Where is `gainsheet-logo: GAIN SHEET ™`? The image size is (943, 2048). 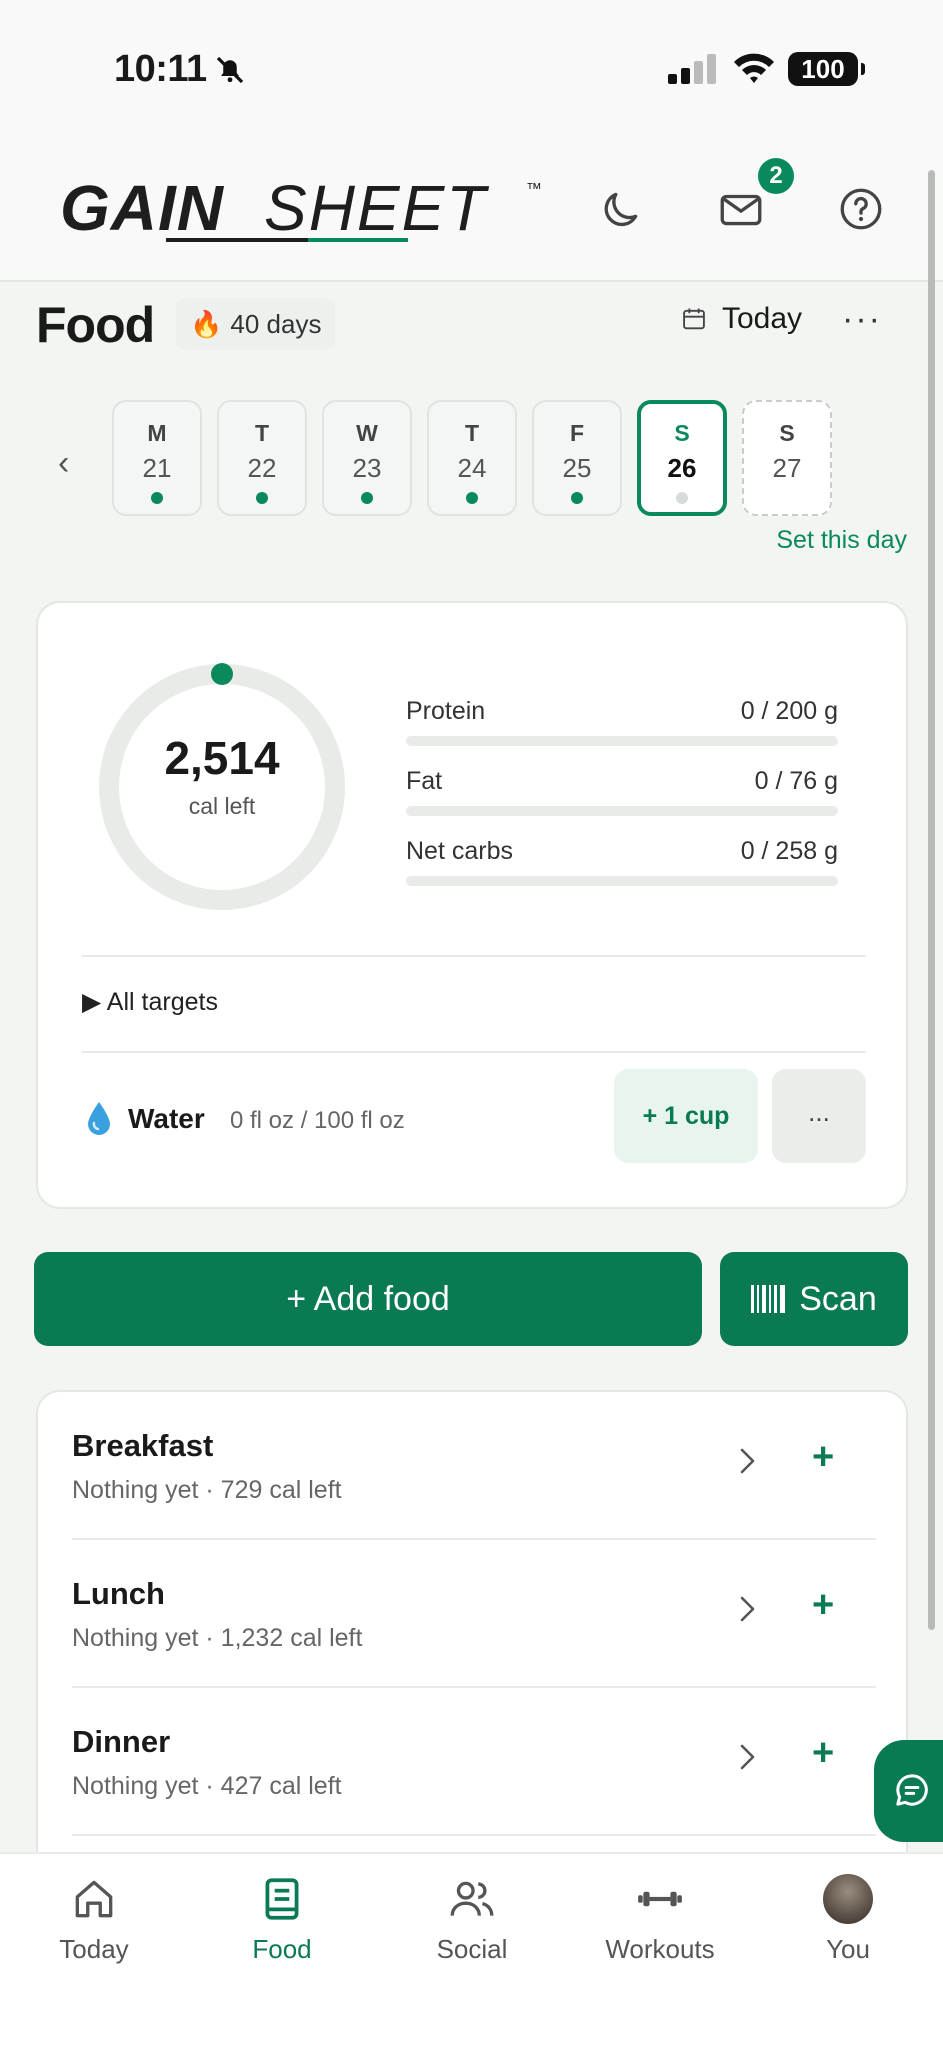 gainsheet-logo: GAIN SHEET ™ is located at coordinates (301, 208).